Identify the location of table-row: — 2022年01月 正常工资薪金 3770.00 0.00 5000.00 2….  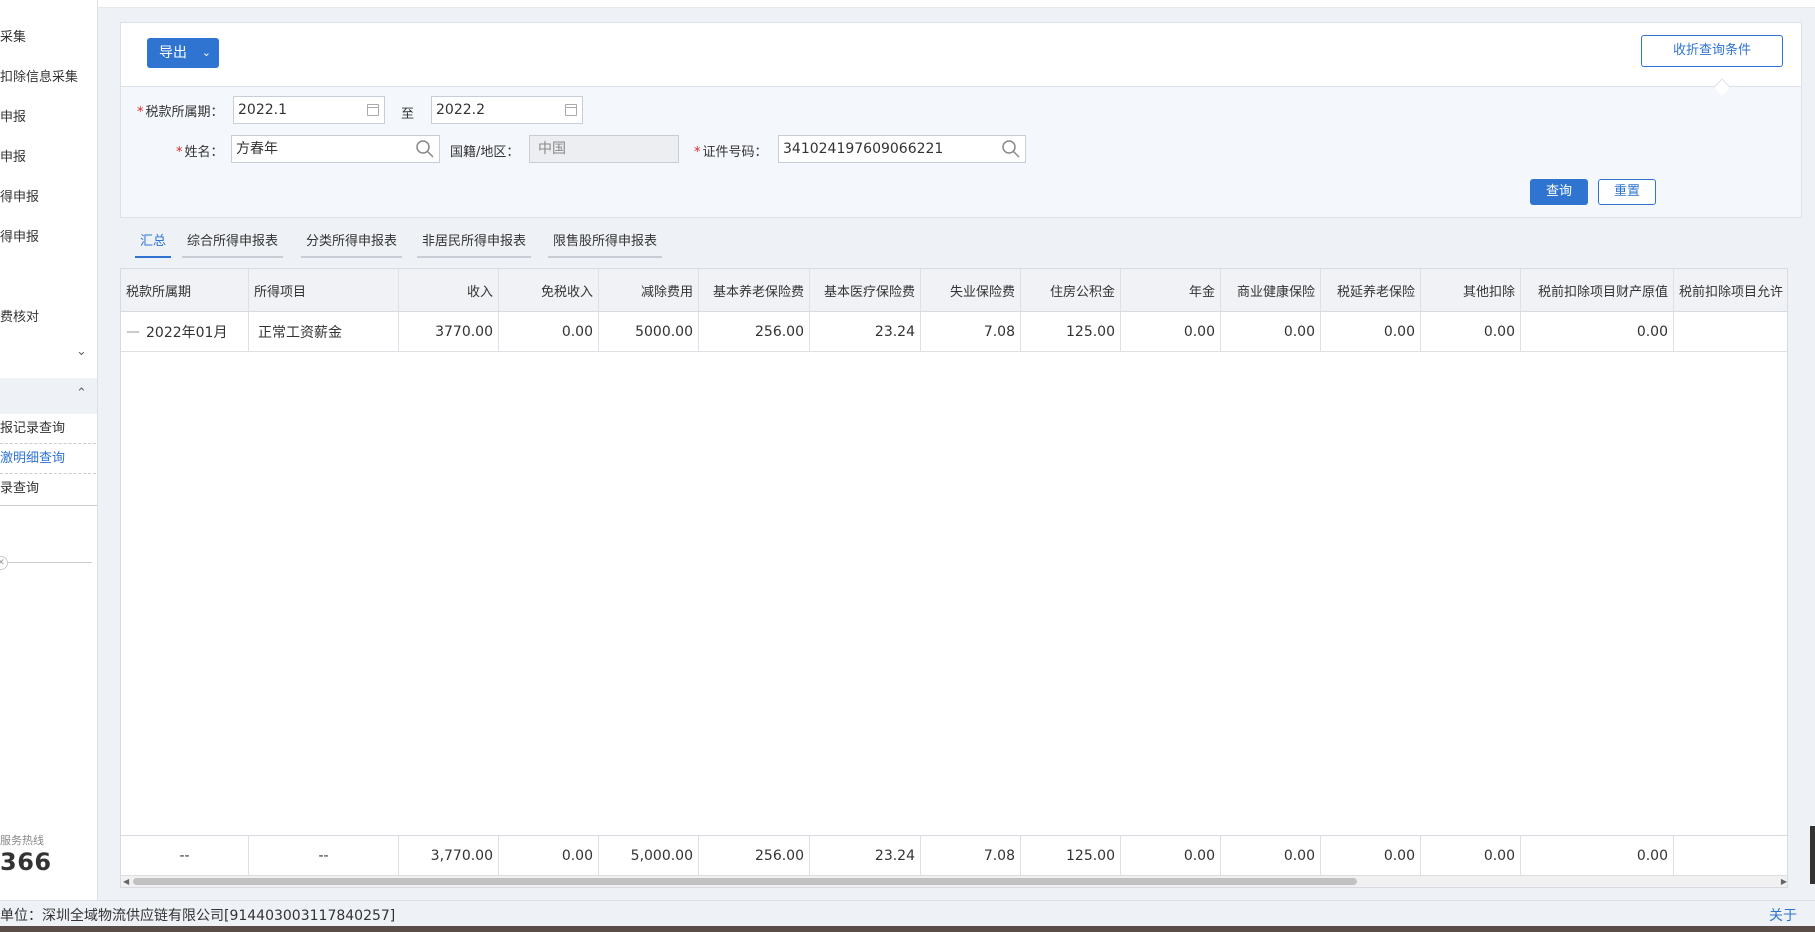
(954, 332).